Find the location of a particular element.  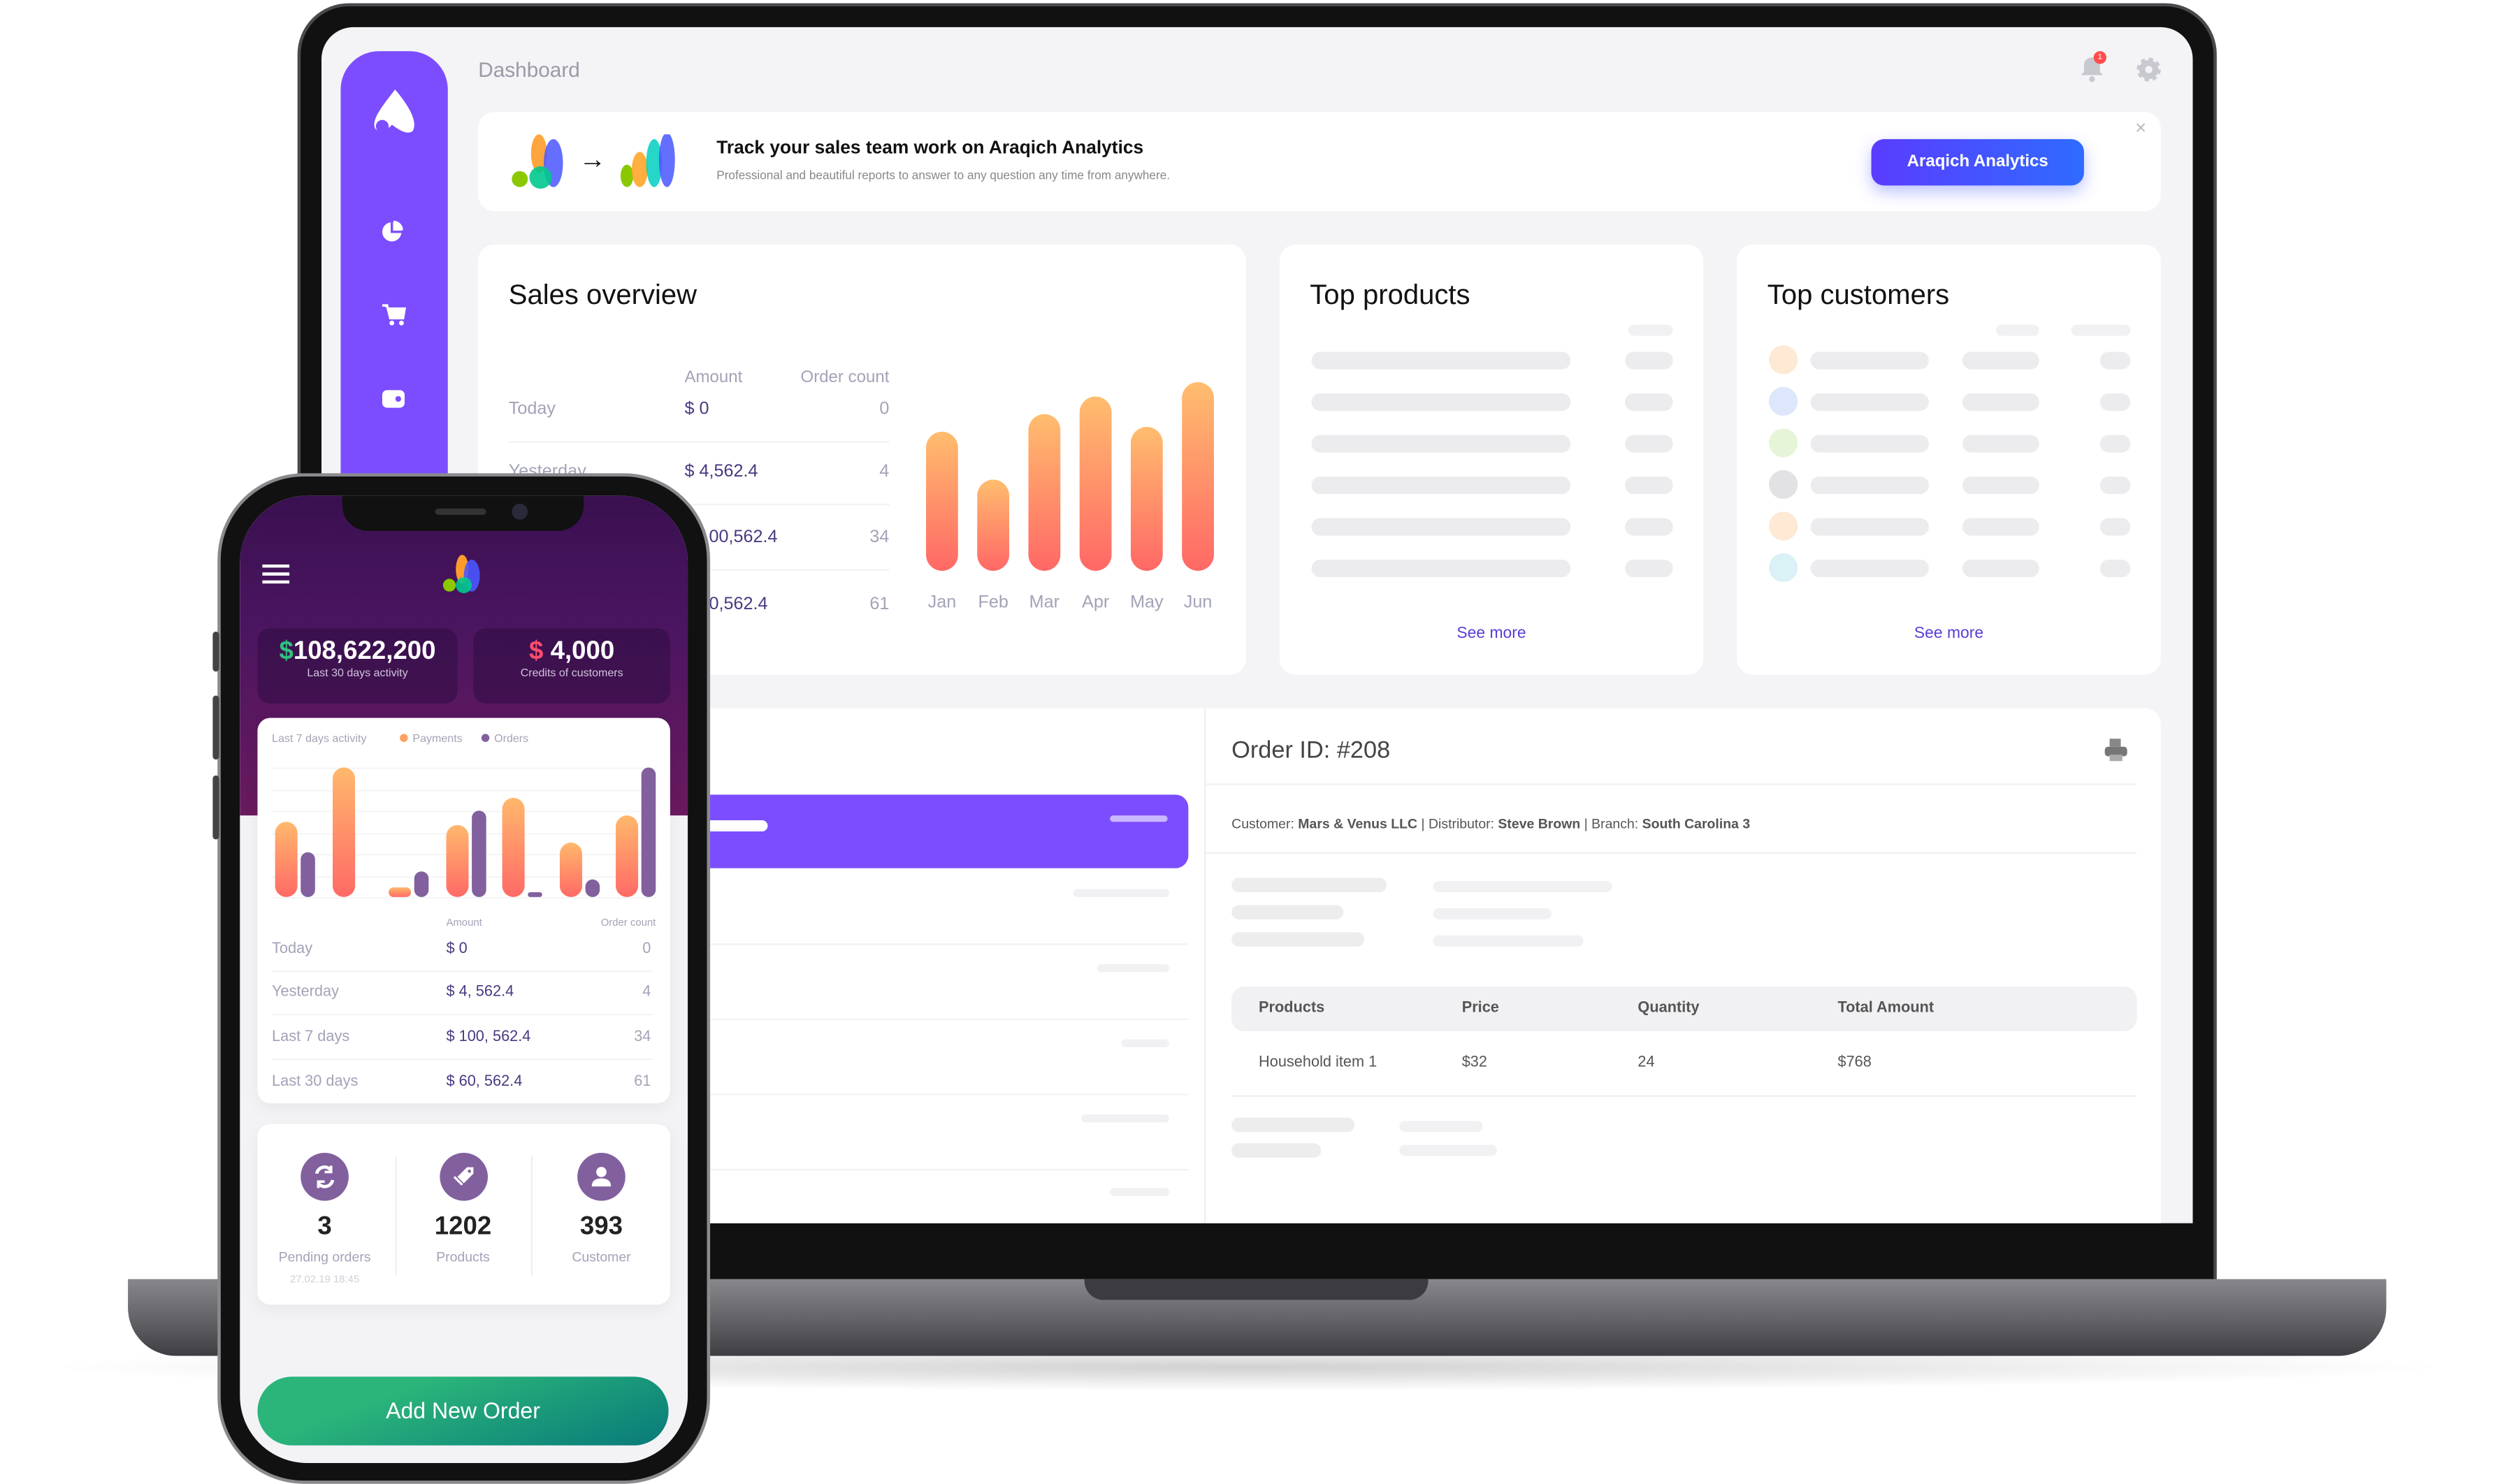

sync-icon is located at coordinates (325, 1177).